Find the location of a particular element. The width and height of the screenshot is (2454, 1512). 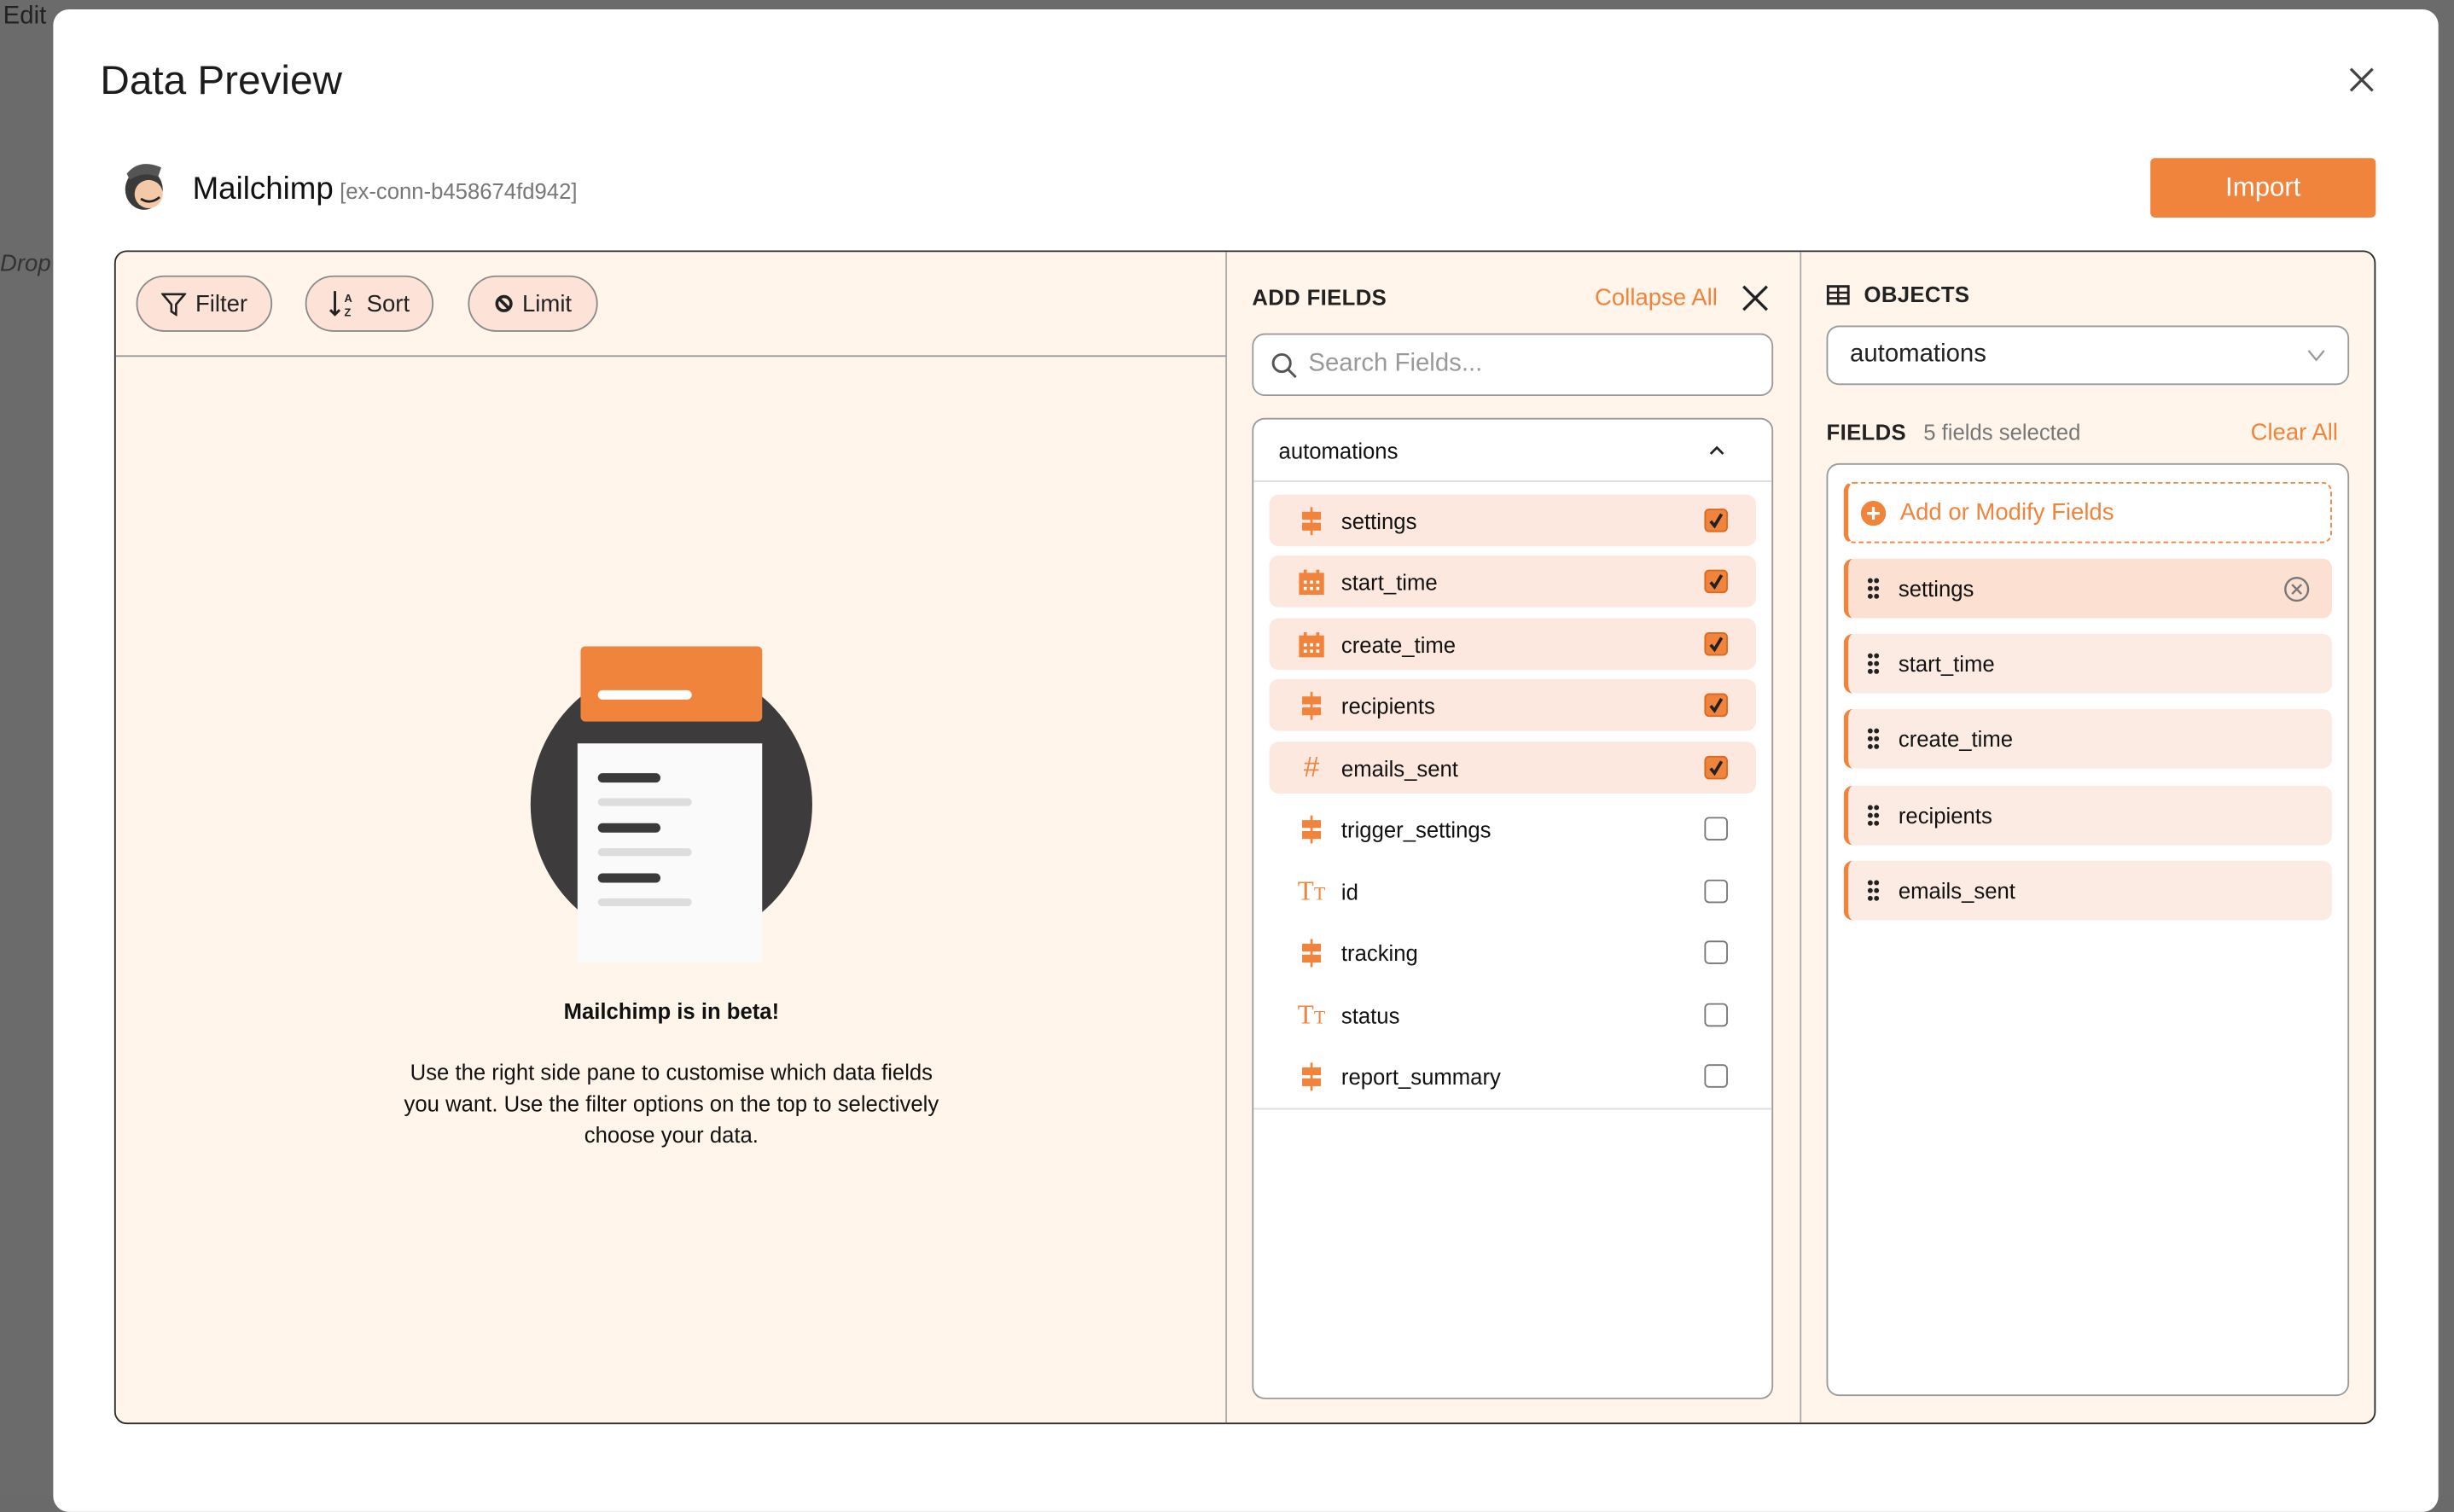

limit-label: Limit is located at coordinates (547, 303).